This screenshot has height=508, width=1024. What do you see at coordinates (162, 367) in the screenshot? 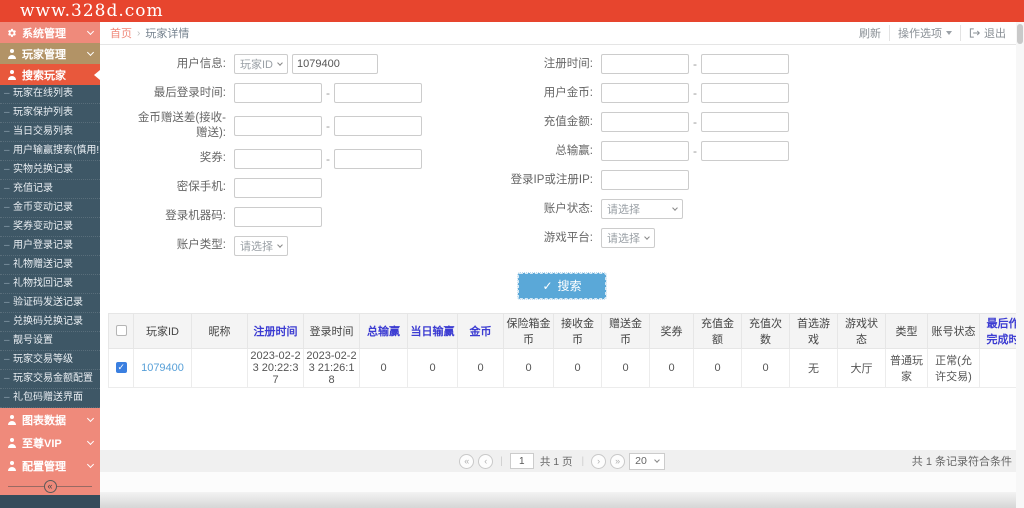
I see `player-id-link: 1079400` at bounding box center [162, 367].